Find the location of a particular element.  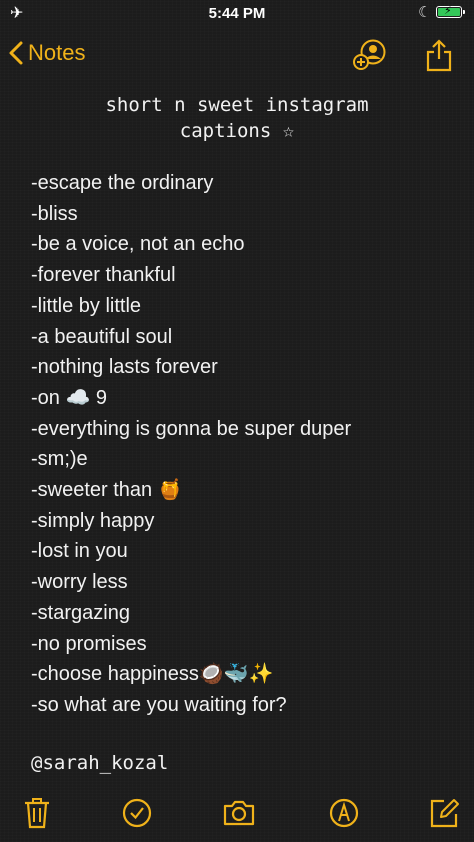

compose-icon is located at coordinates (444, 813).